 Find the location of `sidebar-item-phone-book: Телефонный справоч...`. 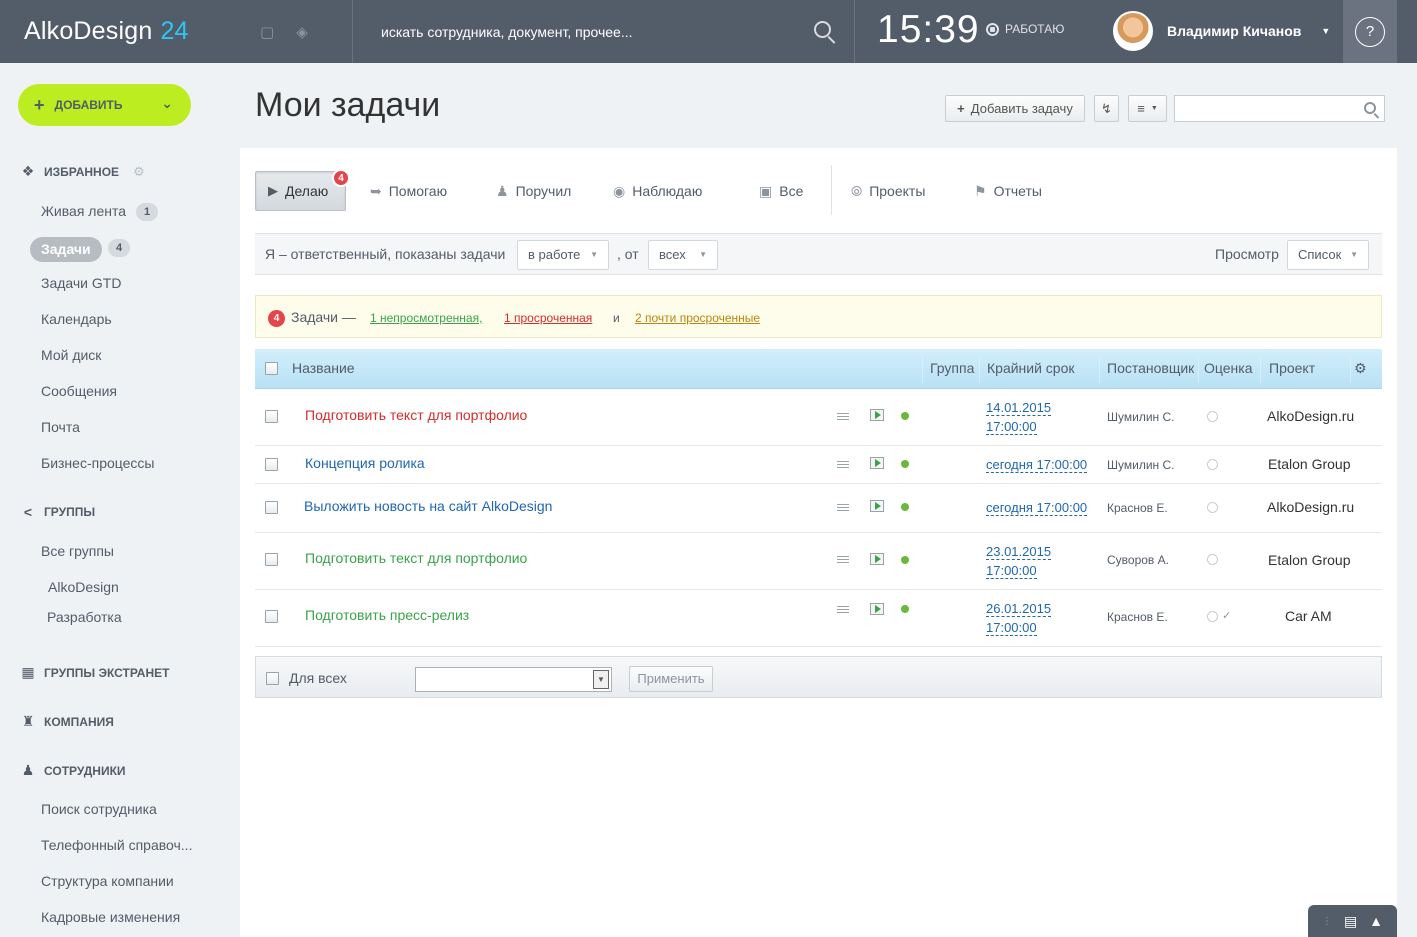

sidebar-item-phone-book: Телефонный справоч... is located at coordinates (116, 845).